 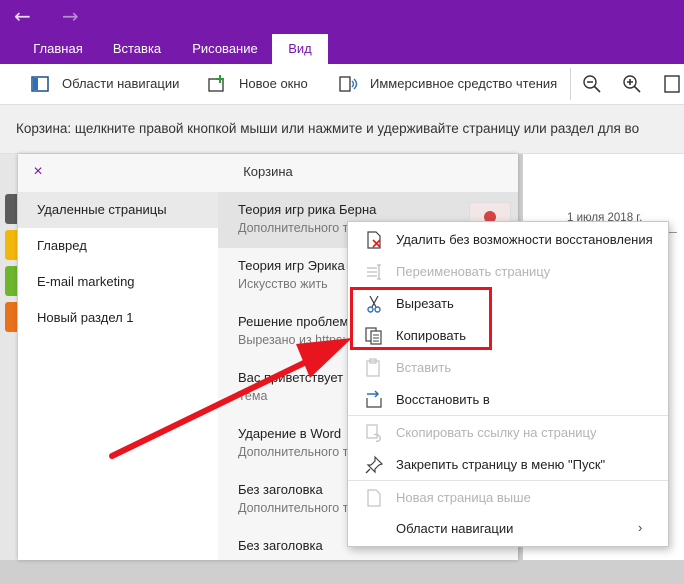 I want to click on section-tab-green, so click(x=11, y=281).